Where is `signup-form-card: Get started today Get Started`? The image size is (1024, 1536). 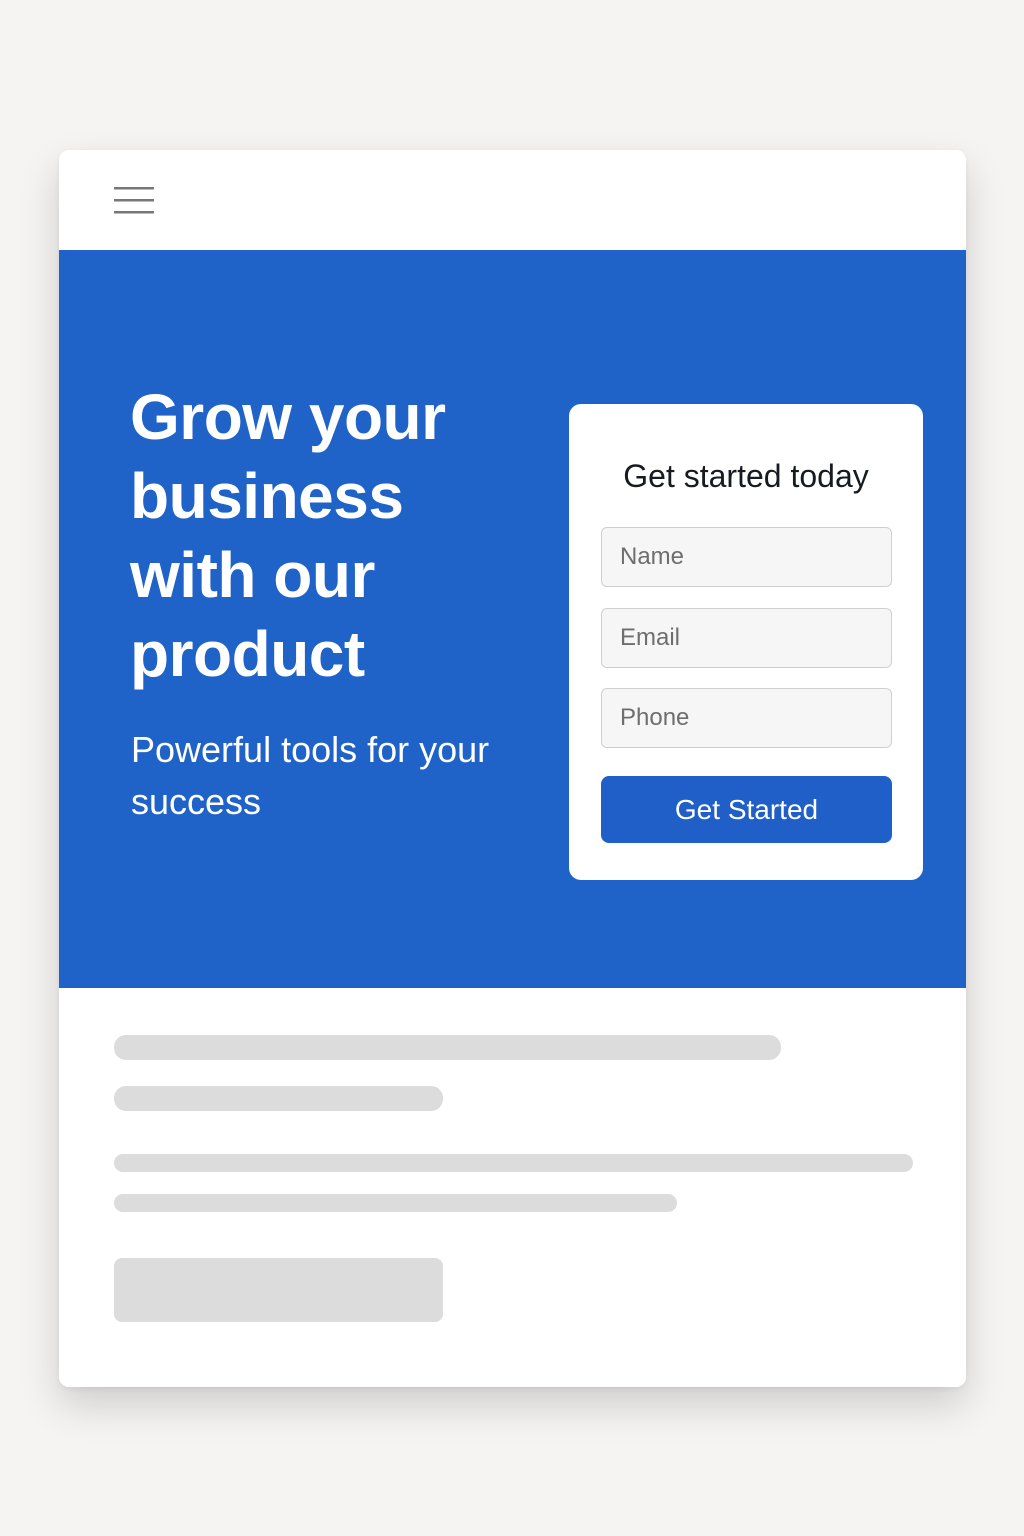
signup-form-card: Get started today Get Started is located at coordinates (746, 642).